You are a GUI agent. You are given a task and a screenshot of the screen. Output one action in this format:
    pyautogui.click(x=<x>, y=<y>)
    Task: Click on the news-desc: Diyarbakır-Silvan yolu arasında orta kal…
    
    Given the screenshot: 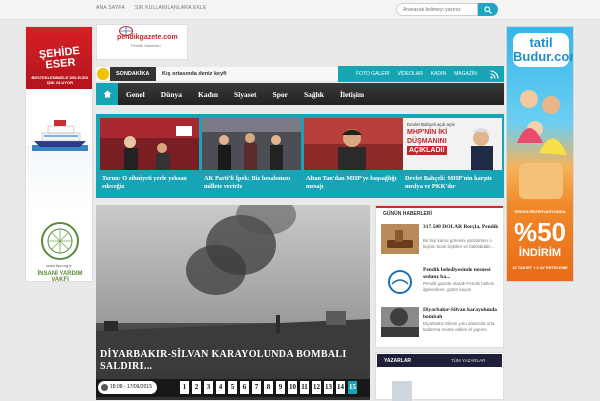 What is the action you would take?
    pyautogui.click(x=459, y=326)
    